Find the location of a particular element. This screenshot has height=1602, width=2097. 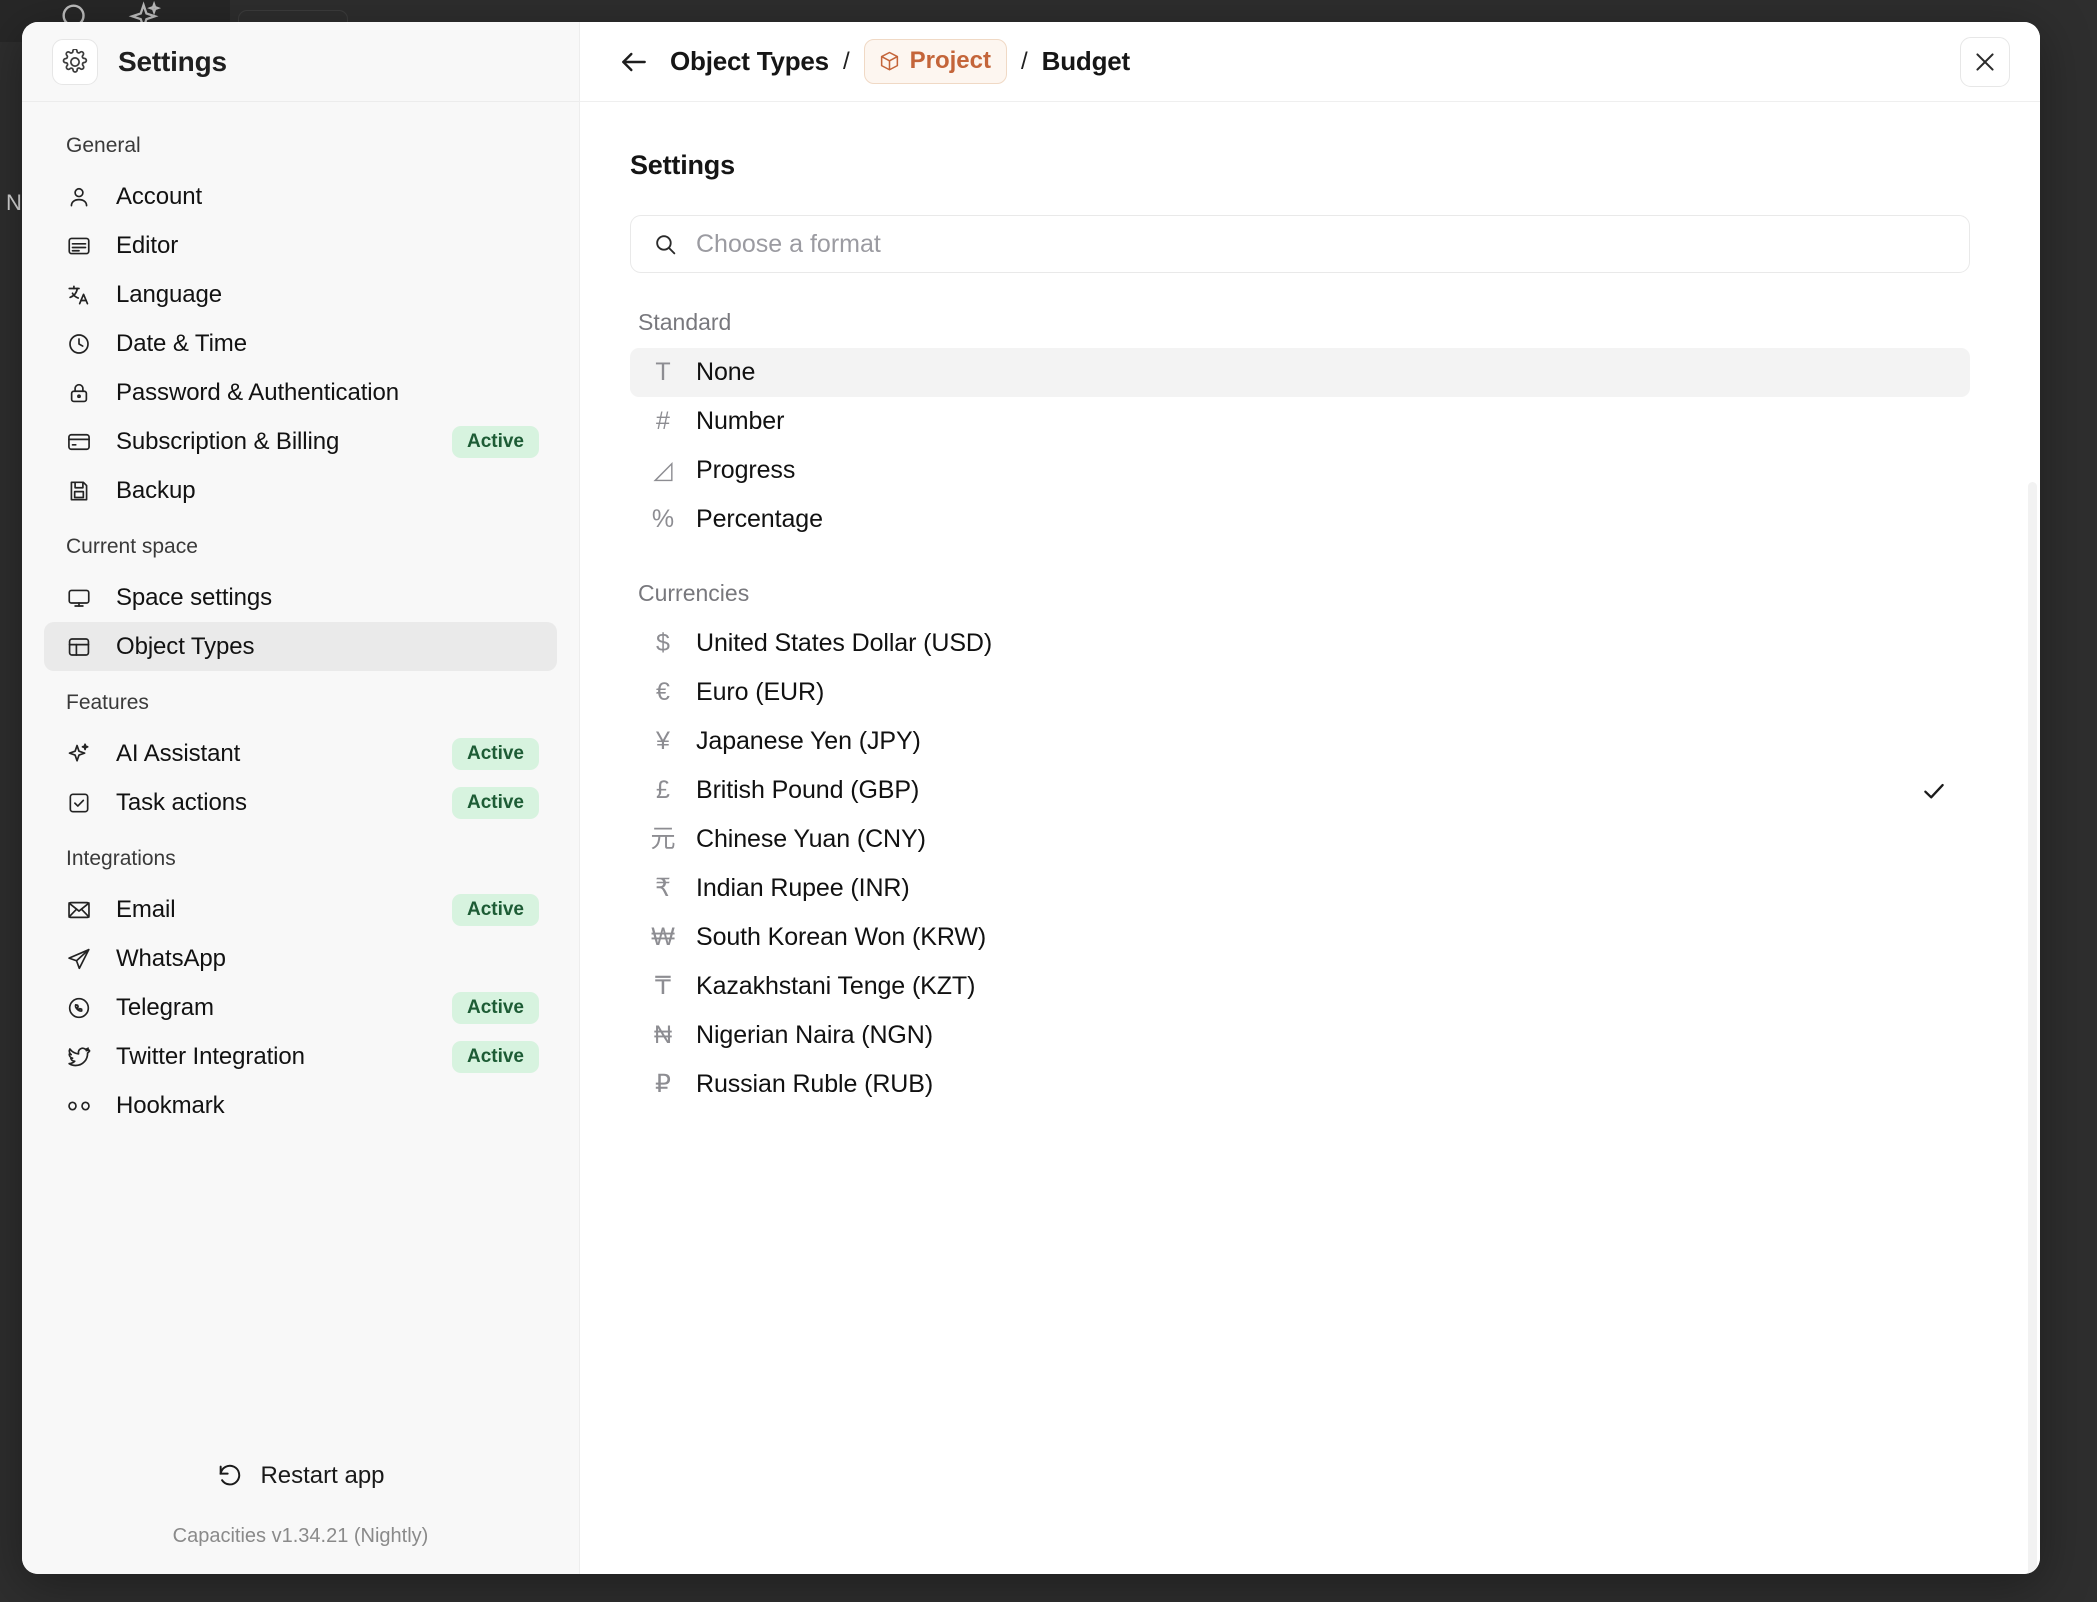

sidebar-item-account: Account is located at coordinates (300, 196).